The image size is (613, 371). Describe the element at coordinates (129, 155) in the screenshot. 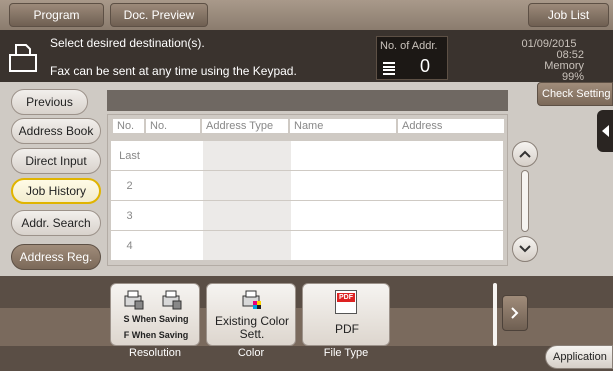

I see `row-number: Last` at that location.